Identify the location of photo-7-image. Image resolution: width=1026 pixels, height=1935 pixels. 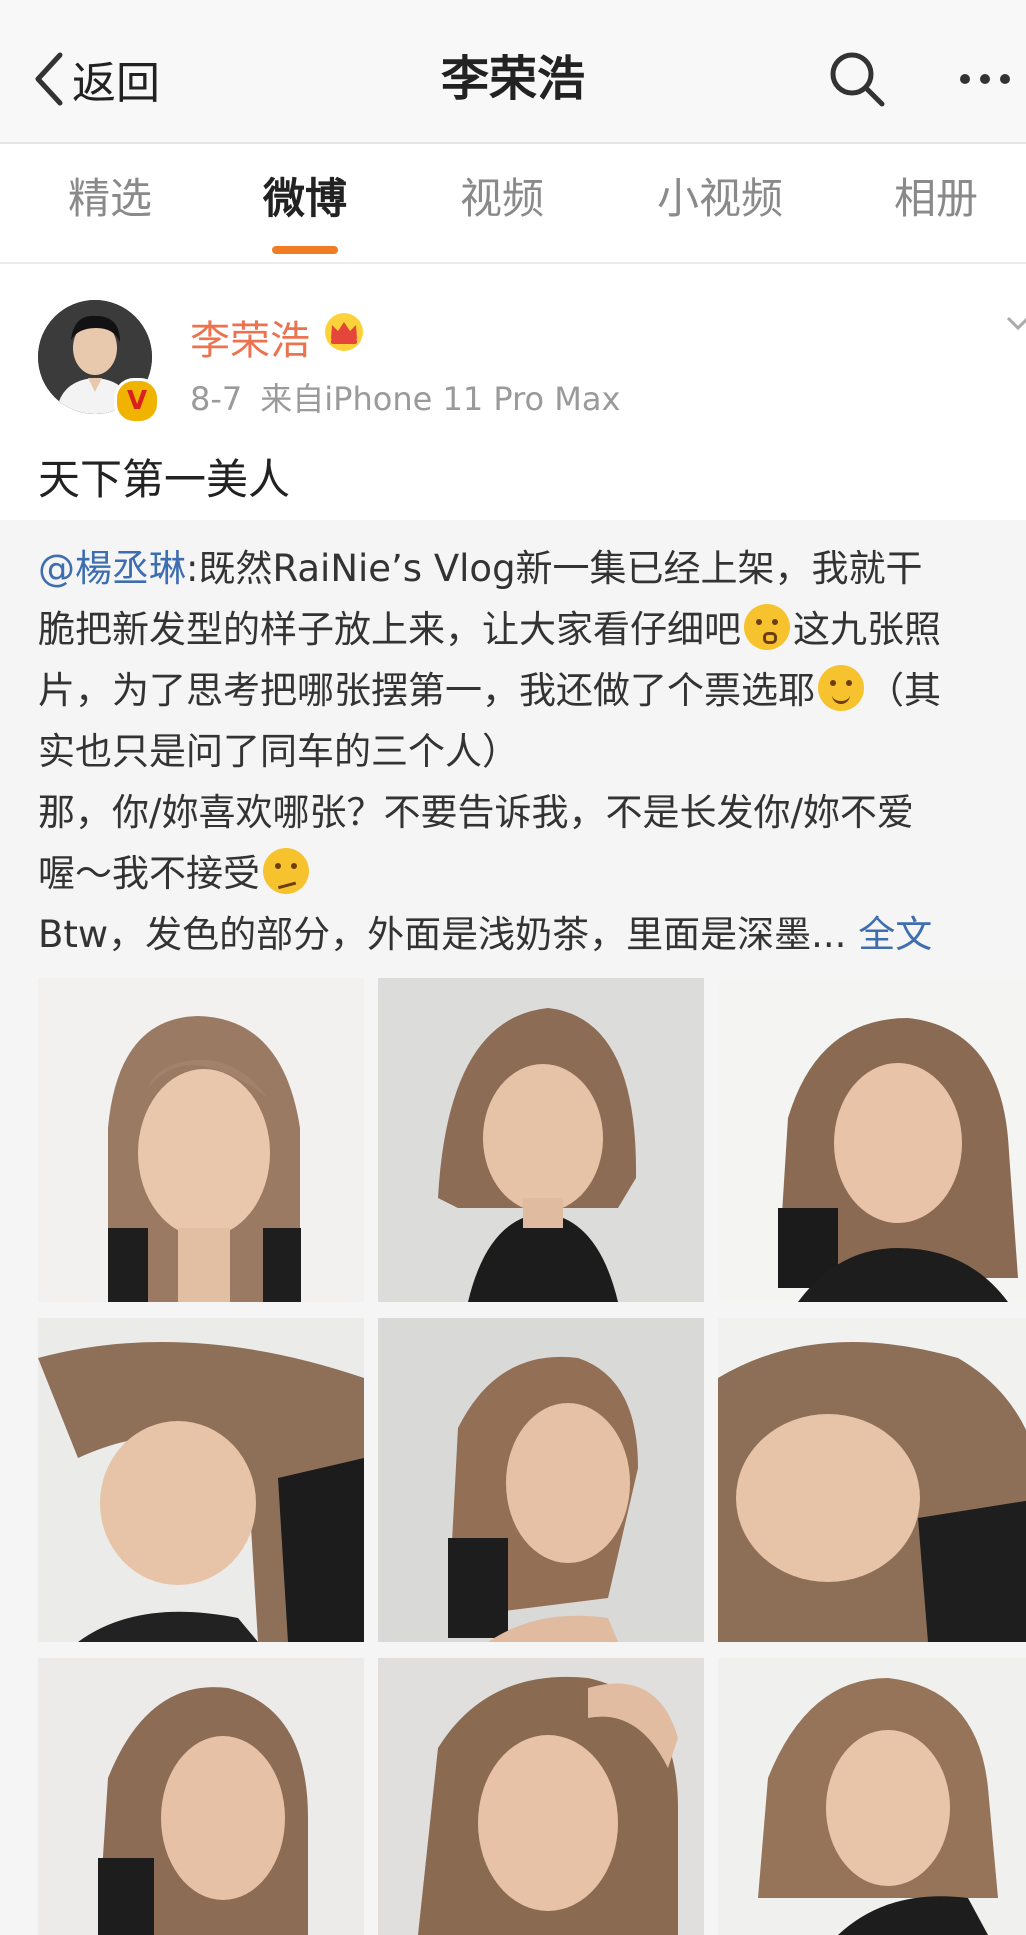
(201, 1796).